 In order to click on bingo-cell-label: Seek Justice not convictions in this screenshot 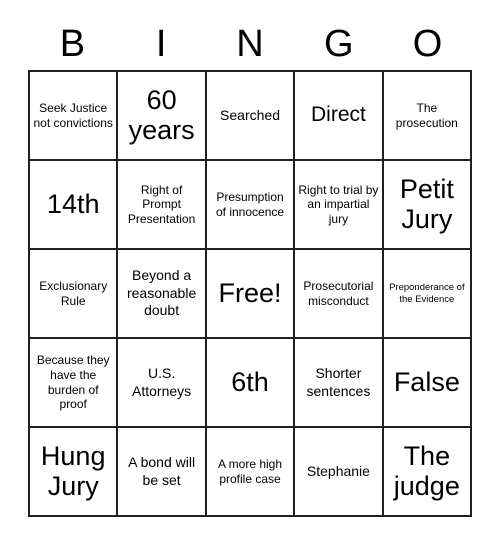, I will do `click(73, 115)`.